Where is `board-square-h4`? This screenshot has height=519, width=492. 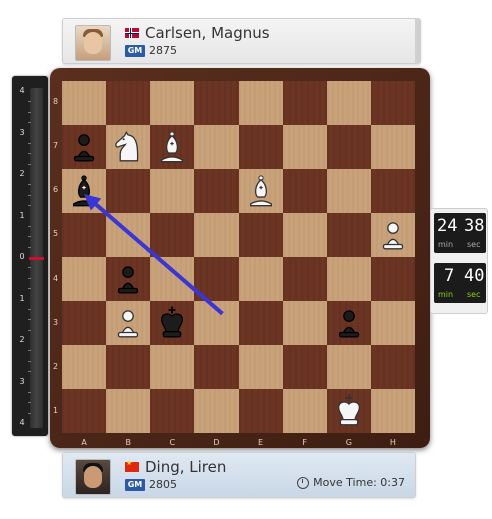
board-square-h4 is located at coordinates (392, 279).